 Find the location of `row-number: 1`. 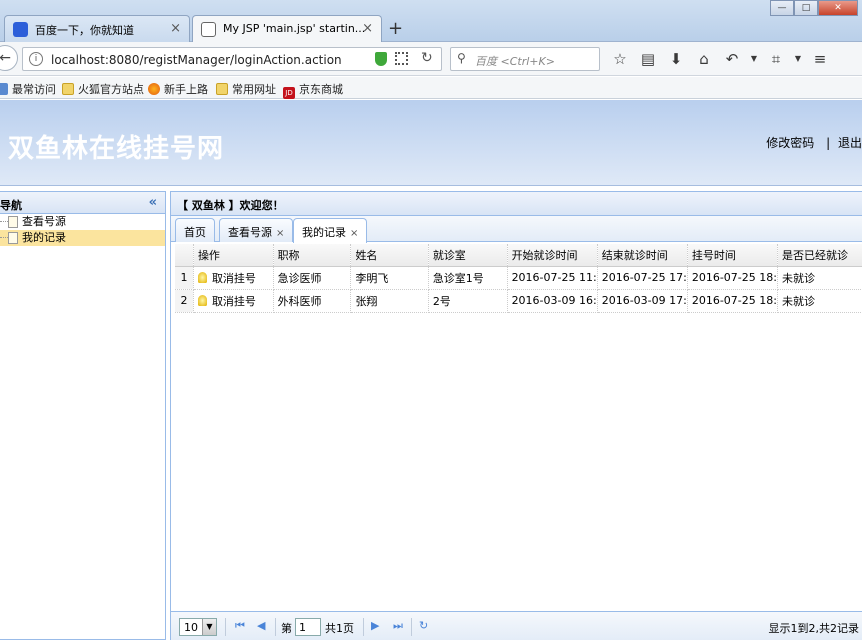

row-number: 1 is located at coordinates (184, 278).